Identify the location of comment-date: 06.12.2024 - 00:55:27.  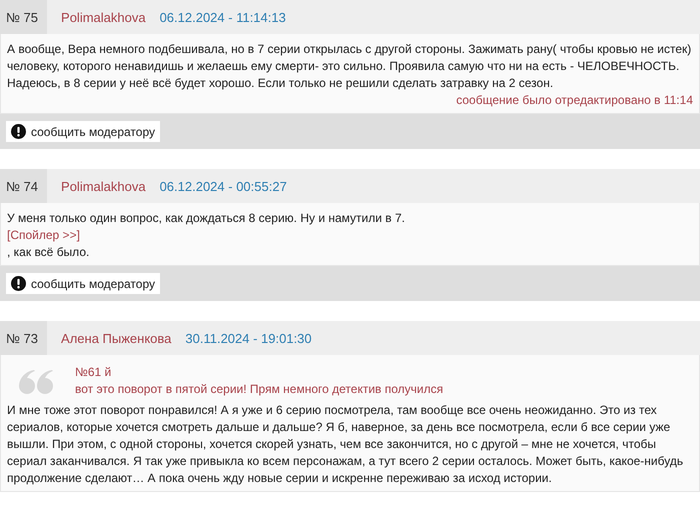
(223, 186).